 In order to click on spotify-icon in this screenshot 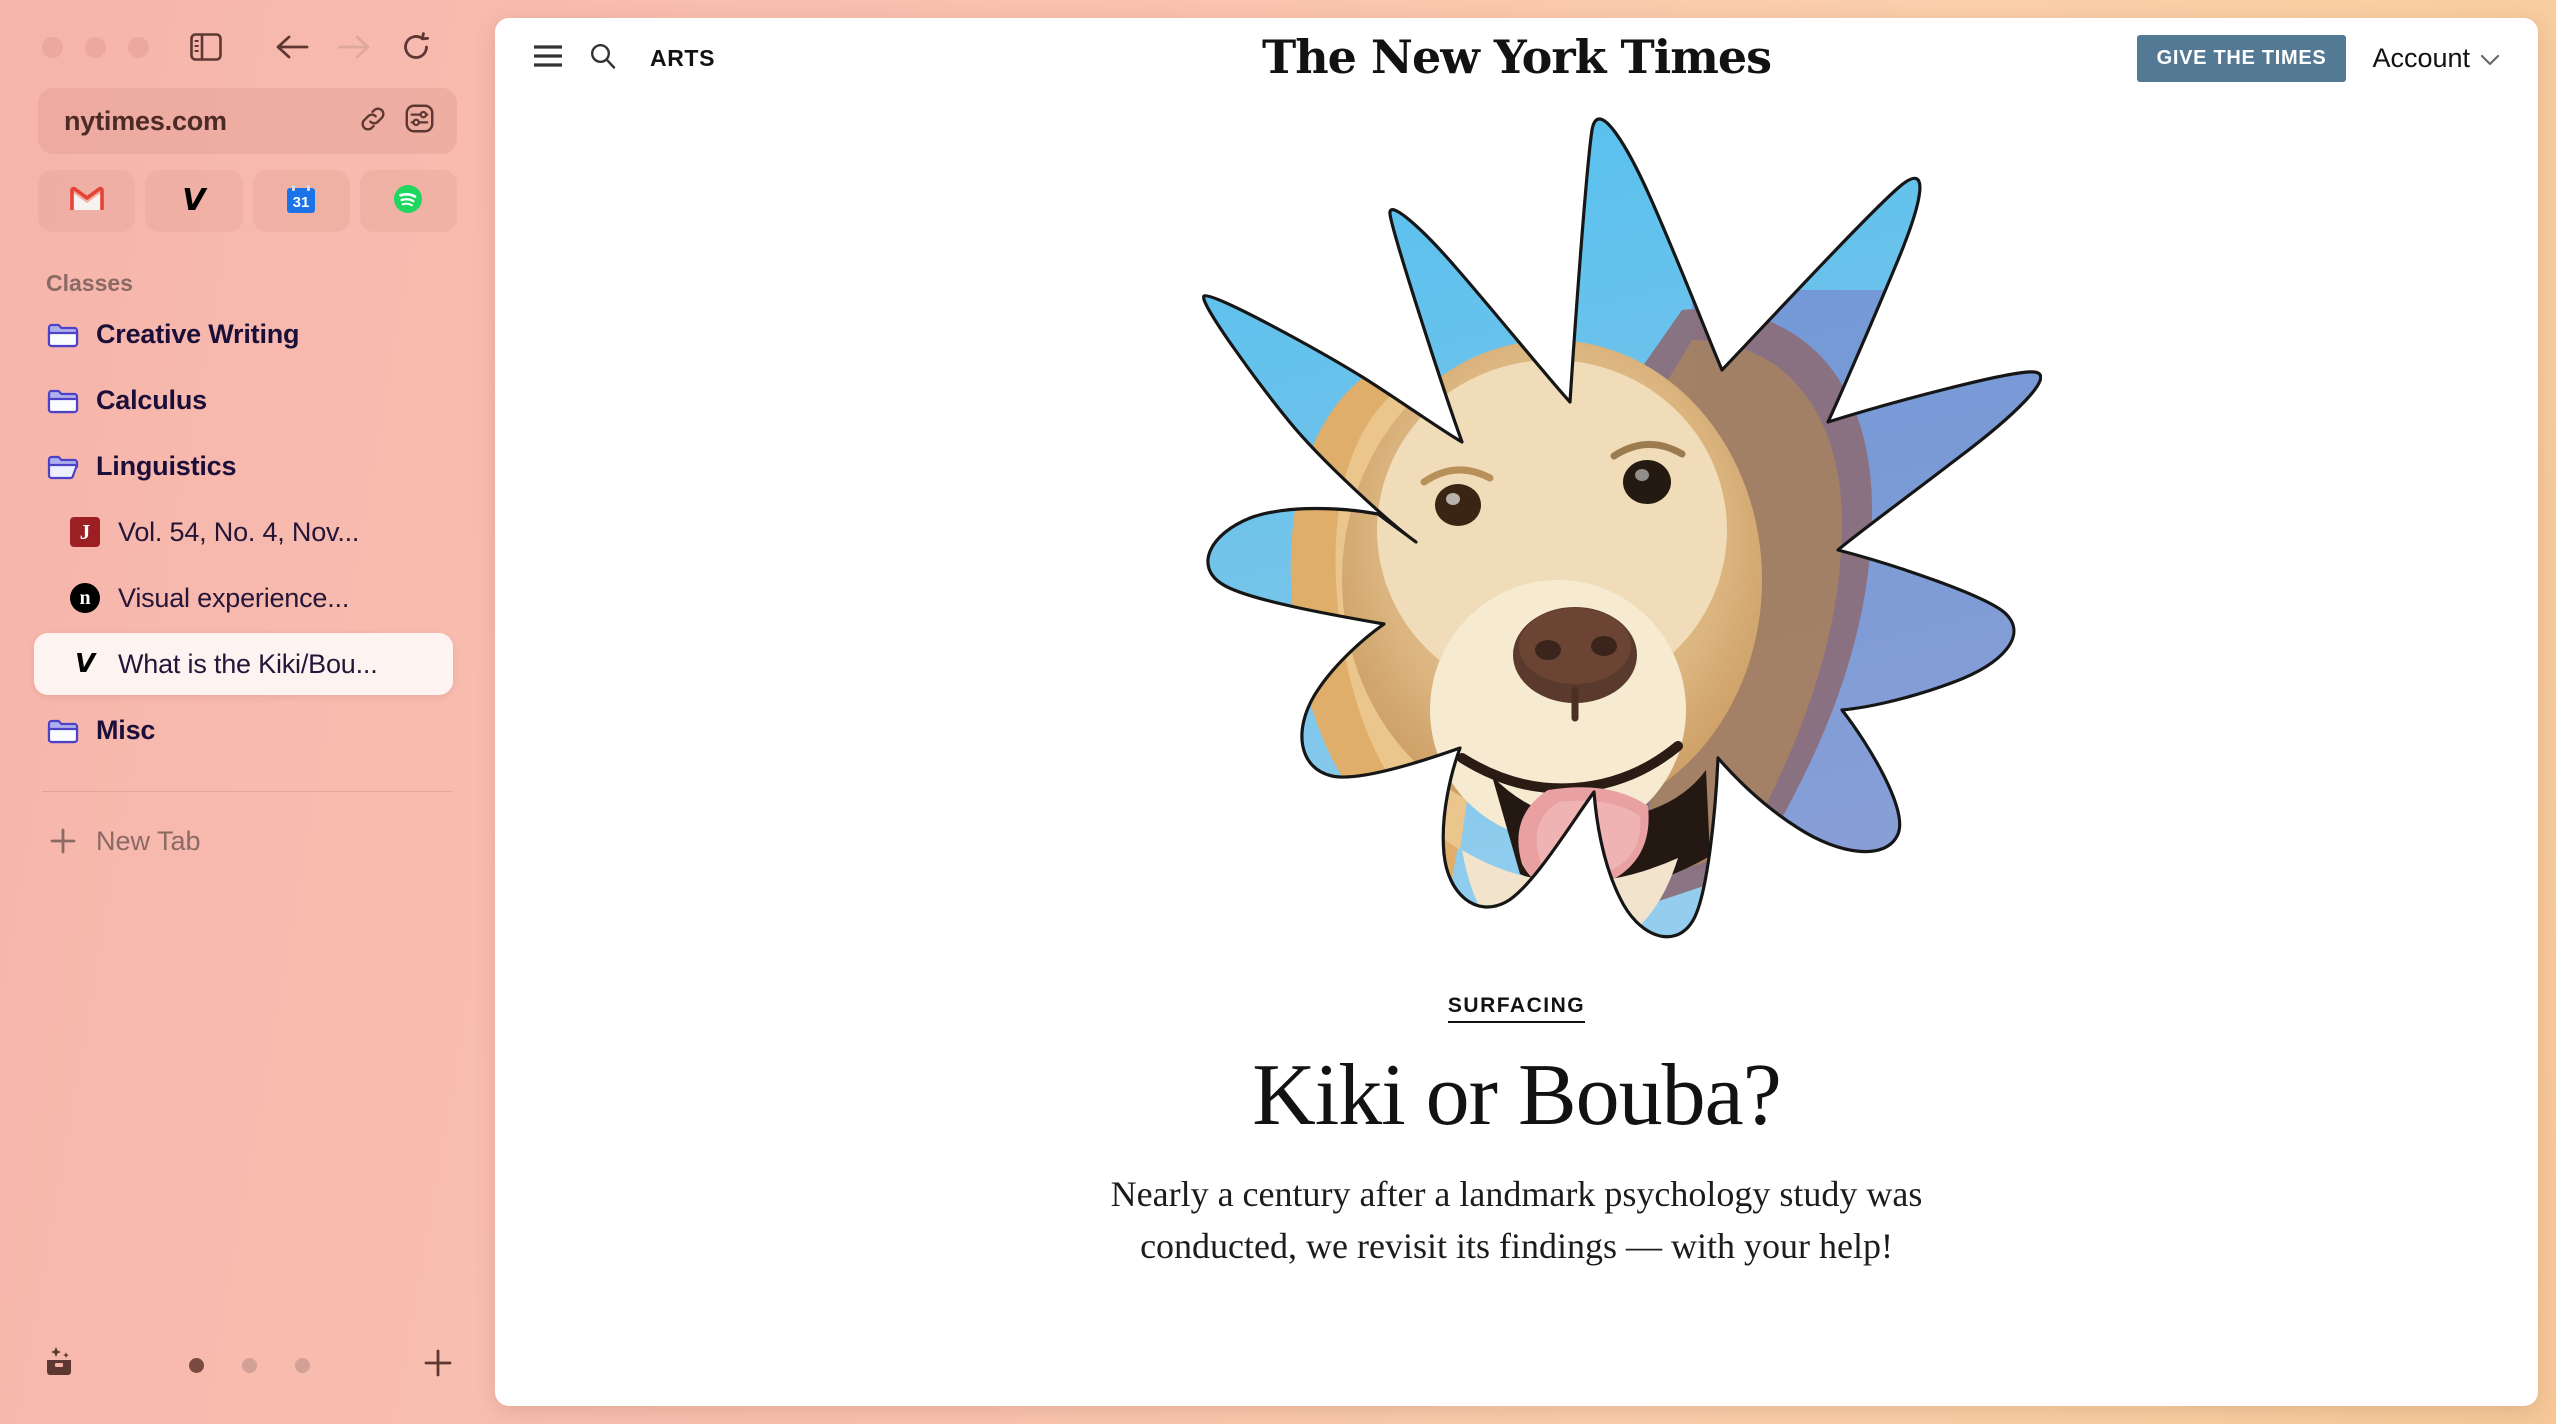, I will do `click(408, 201)`.